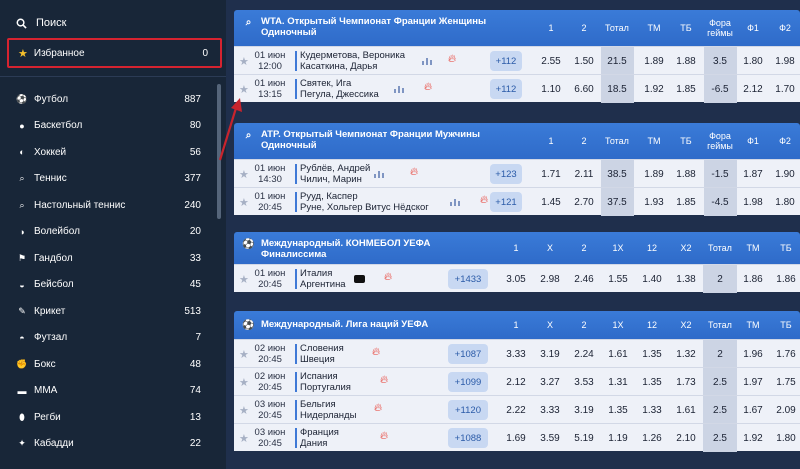  What do you see at coordinates (784, 354) in the screenshot?
I see `odds-cell: 1.76` at bounding box center [784, 354].